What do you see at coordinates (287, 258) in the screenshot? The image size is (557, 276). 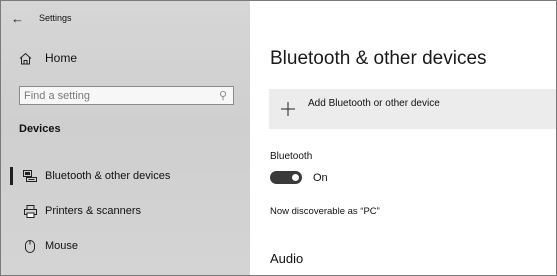 I see `audio-heading: Audio` at bounding box center [287, 258].